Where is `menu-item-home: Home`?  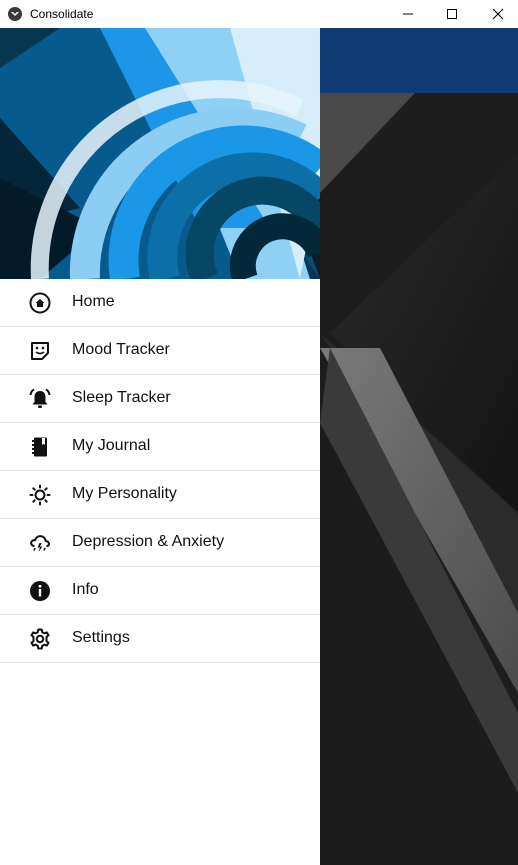
menu-item-home: Home is located at coordinates (160, 303).